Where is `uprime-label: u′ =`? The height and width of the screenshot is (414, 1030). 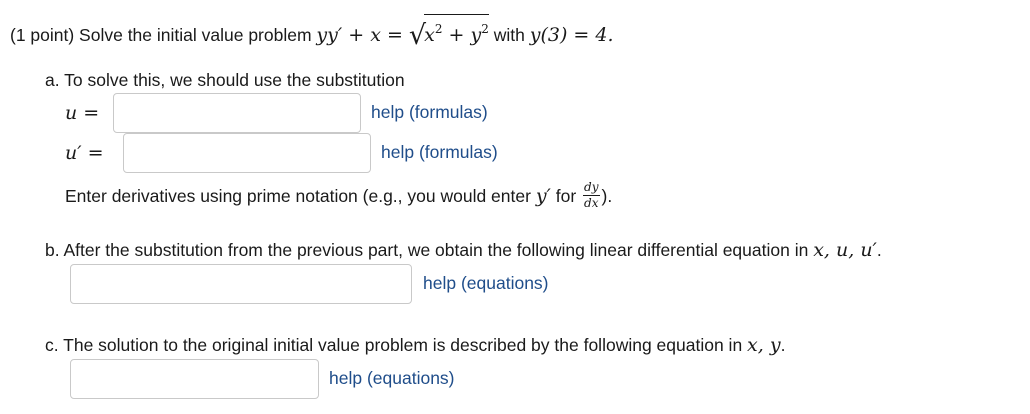 uprime-label: u′ = is located at coordinates (84, 153).